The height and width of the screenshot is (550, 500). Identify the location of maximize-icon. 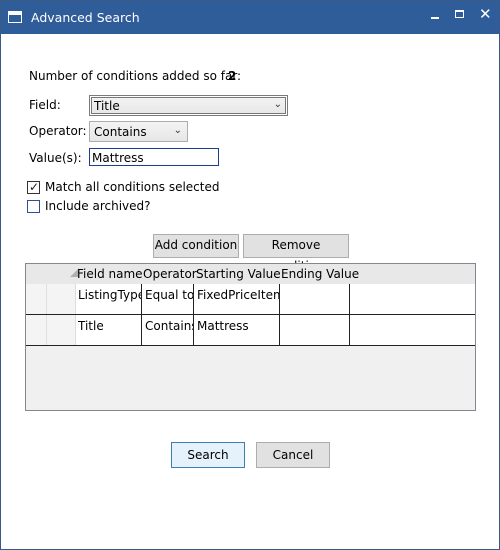
(459, 14).